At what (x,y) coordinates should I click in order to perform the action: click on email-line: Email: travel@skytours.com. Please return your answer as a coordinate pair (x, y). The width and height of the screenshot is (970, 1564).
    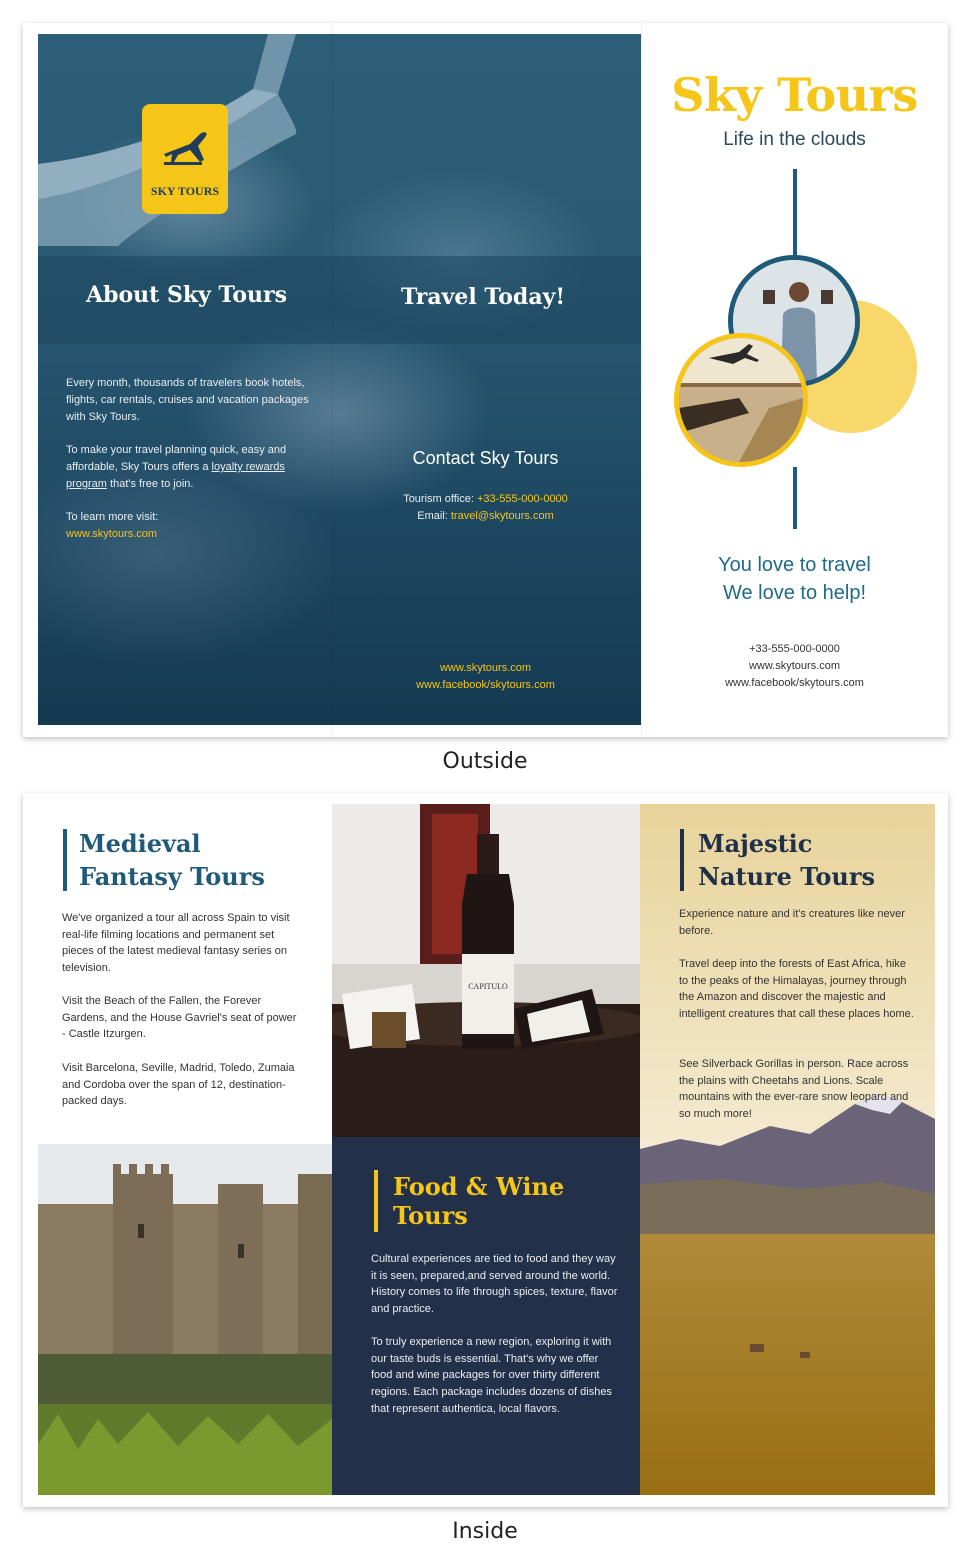
    Looking at the image, I should click on (485, 516).